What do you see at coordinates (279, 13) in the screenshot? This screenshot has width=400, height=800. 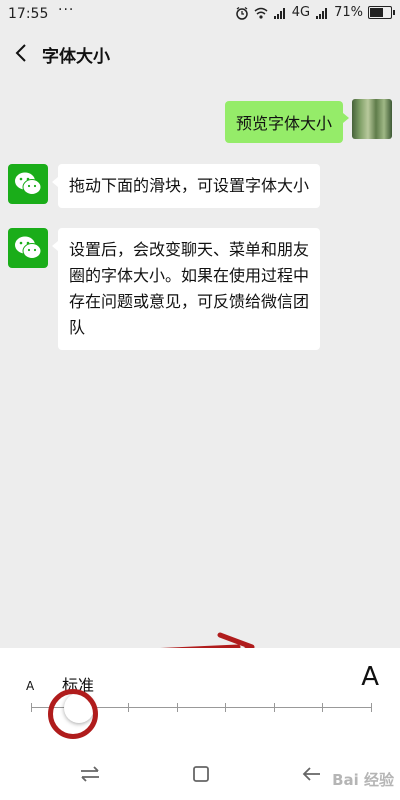 I see `signal-icon` at bounding box center [279, 13].